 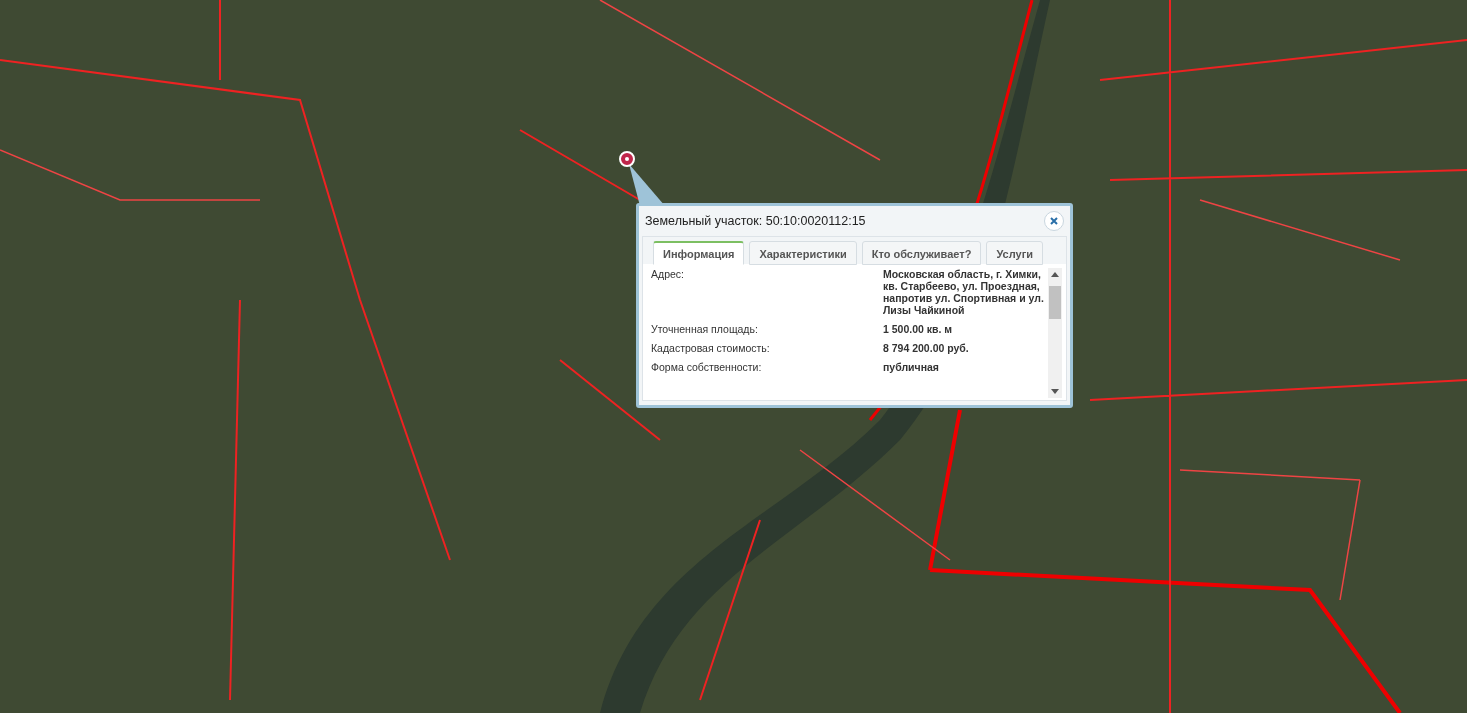 I want to click on field-value: публичная, so click(x=911, y=367).